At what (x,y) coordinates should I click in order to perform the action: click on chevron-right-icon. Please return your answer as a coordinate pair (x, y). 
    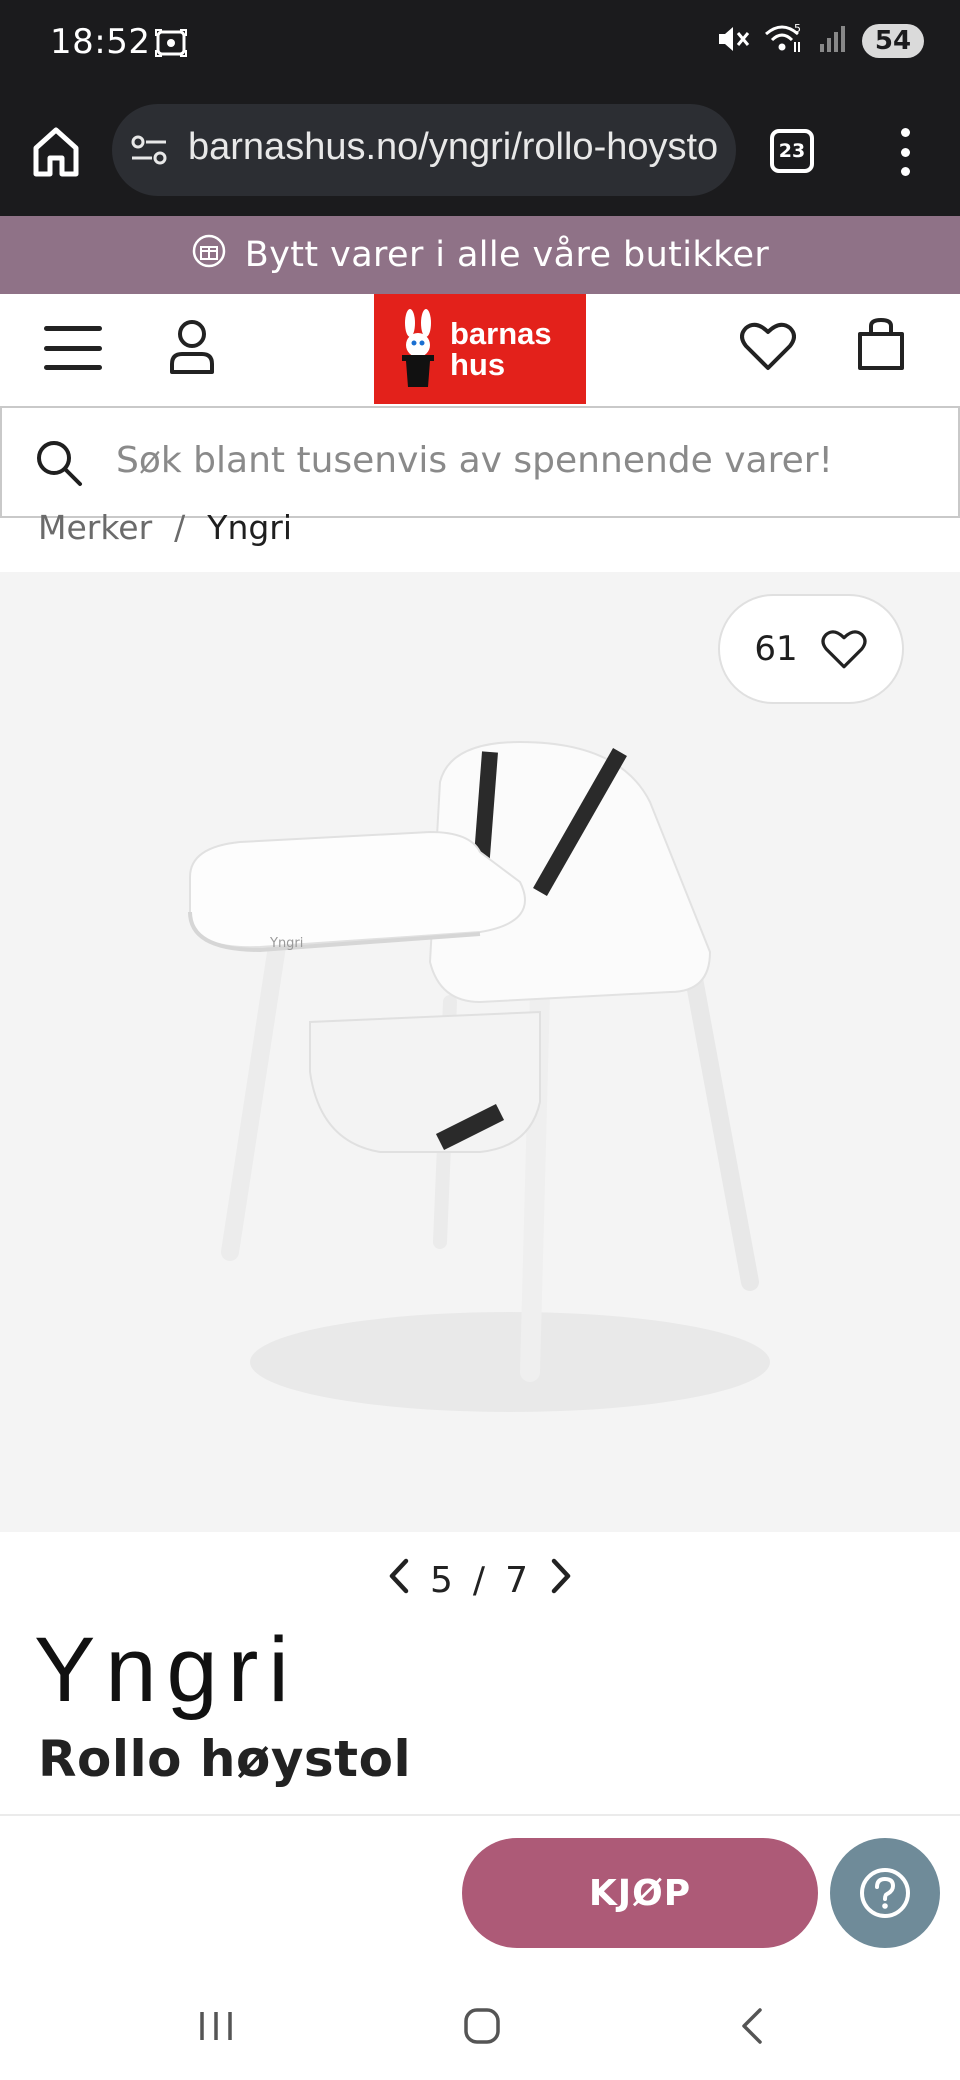
    Looking at the image, I should click on (561, 1580).